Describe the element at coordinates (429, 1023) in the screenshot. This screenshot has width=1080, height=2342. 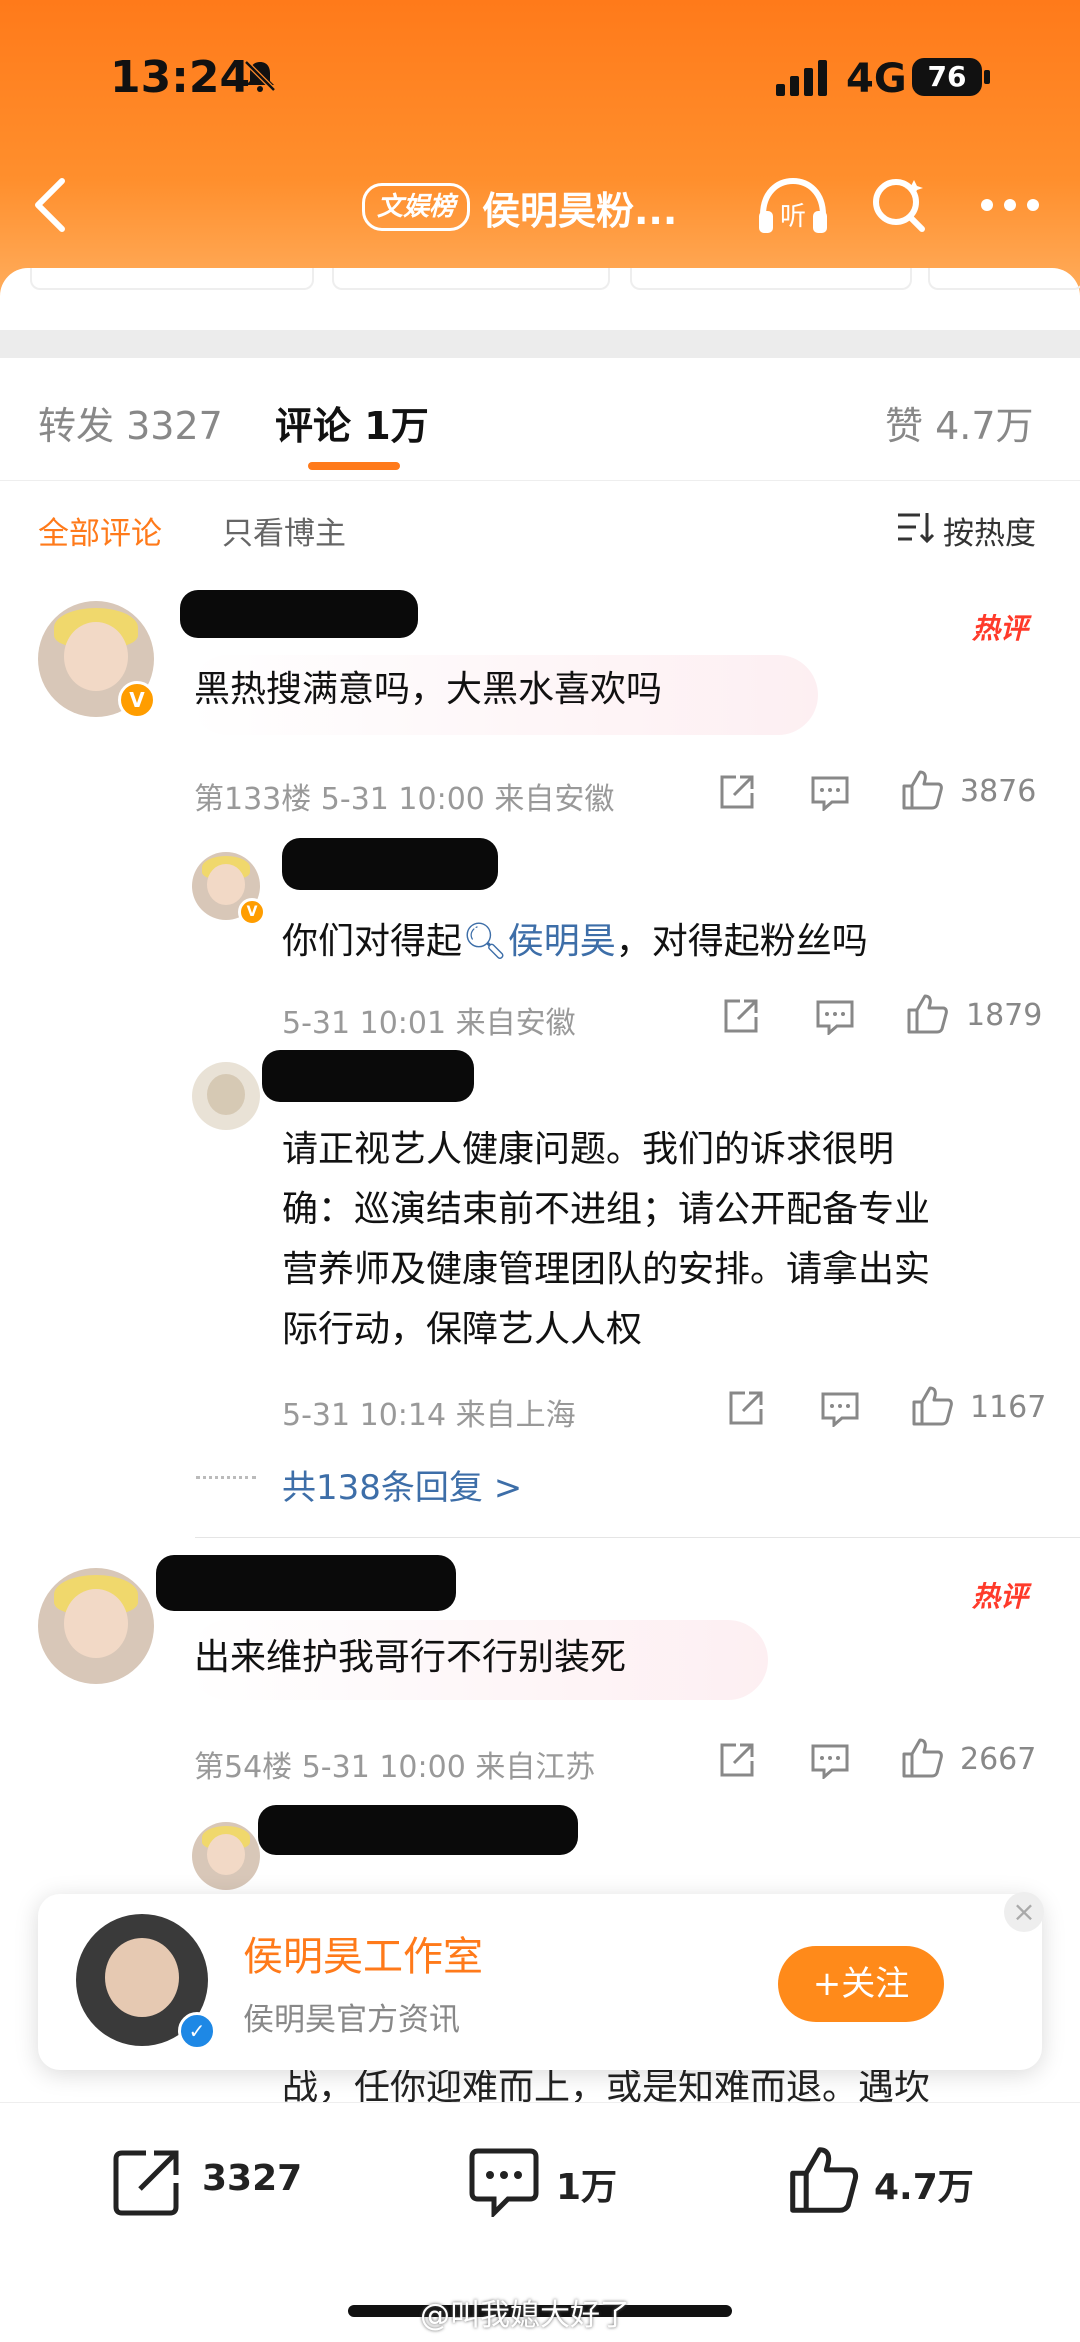
I see `reply-meta: 5-31 10:01 来自安徽` at that location.